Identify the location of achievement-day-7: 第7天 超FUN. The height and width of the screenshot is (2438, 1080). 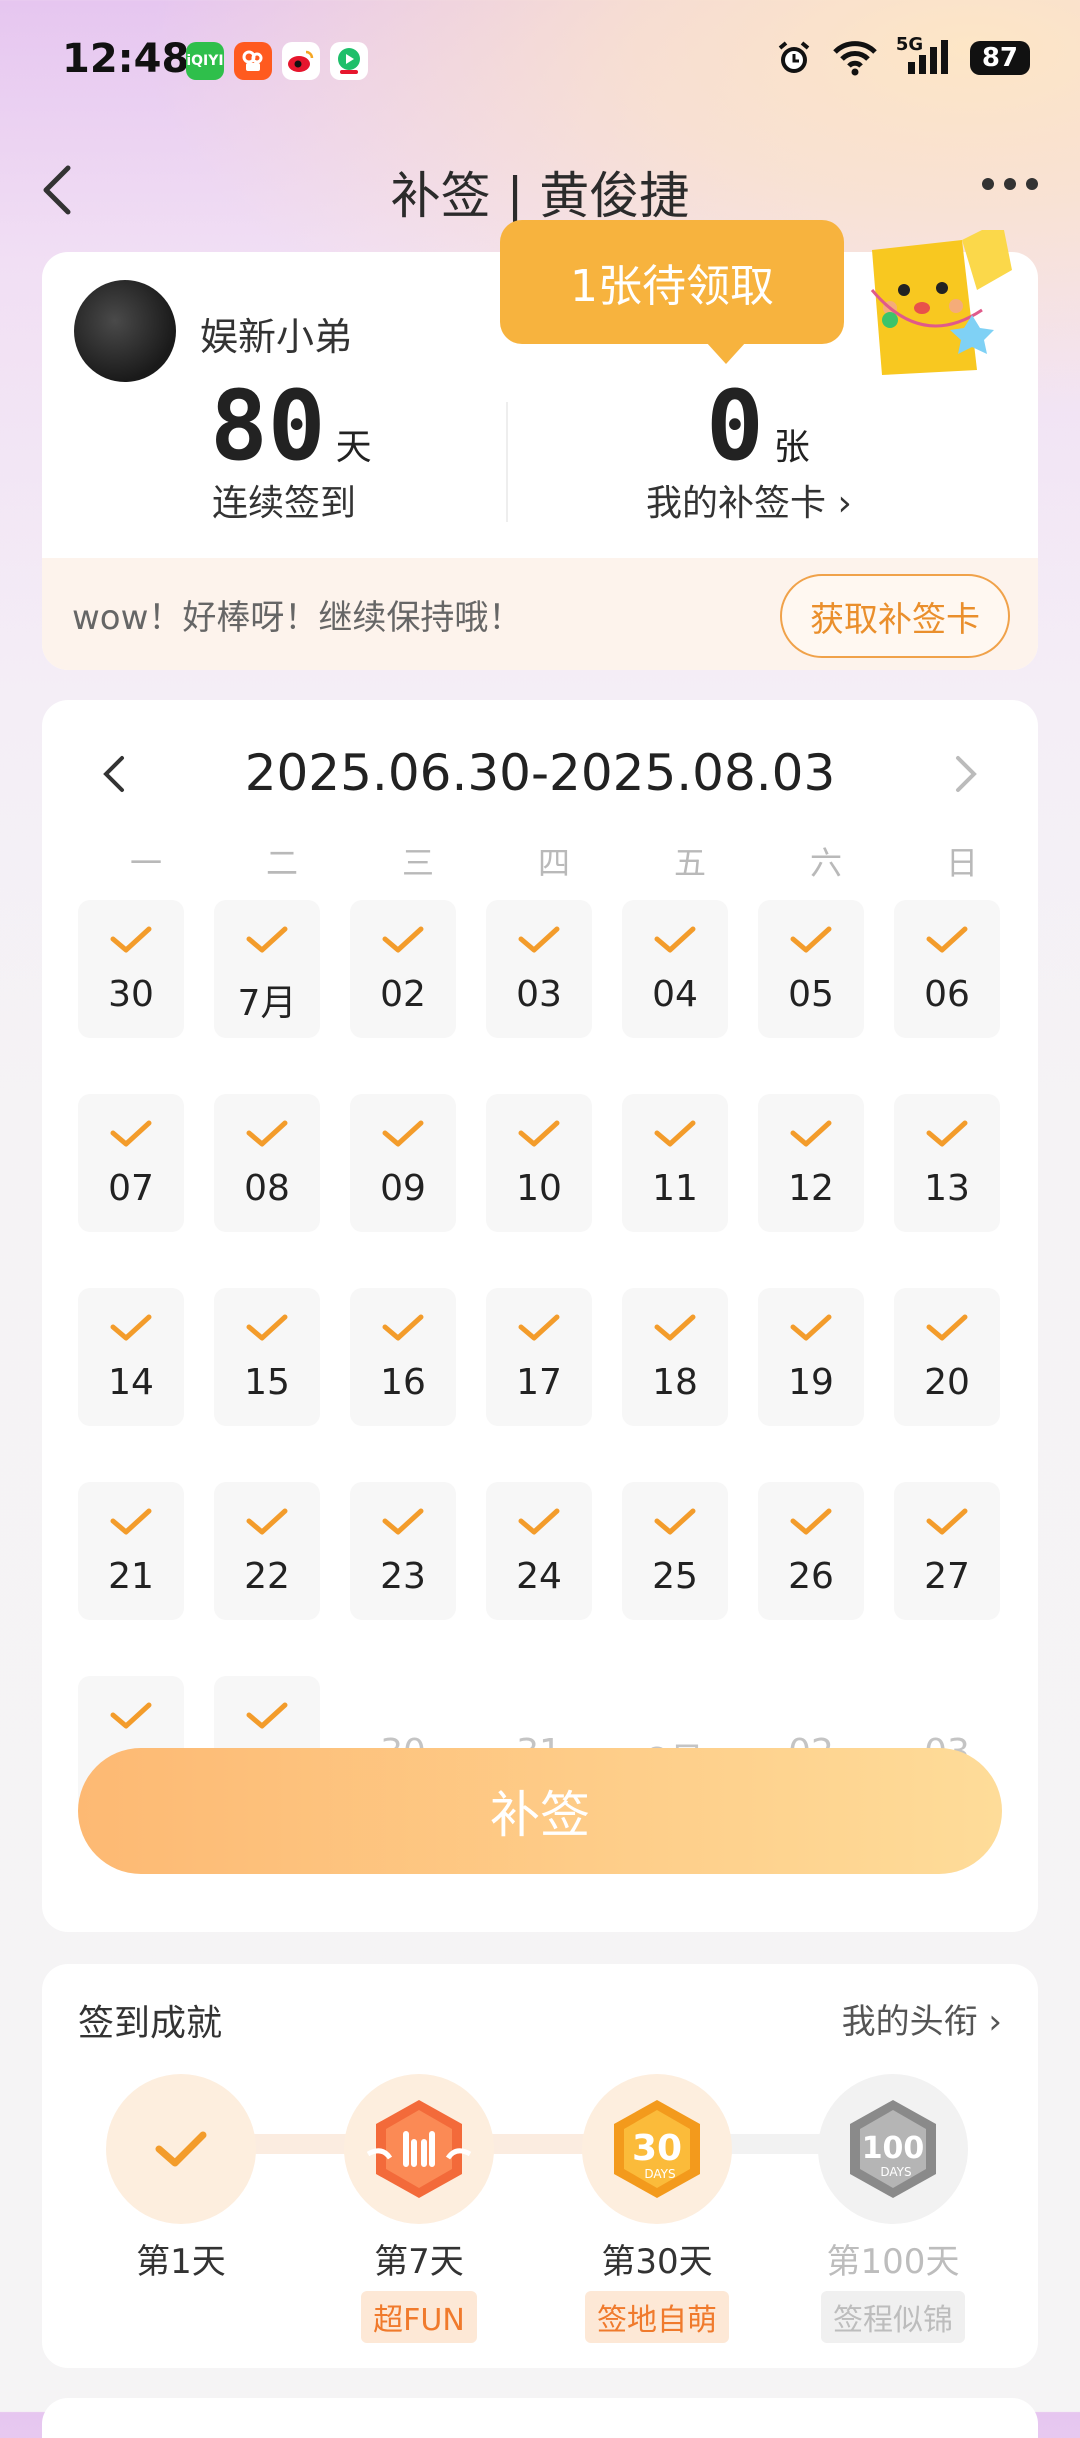
(419, 2208).